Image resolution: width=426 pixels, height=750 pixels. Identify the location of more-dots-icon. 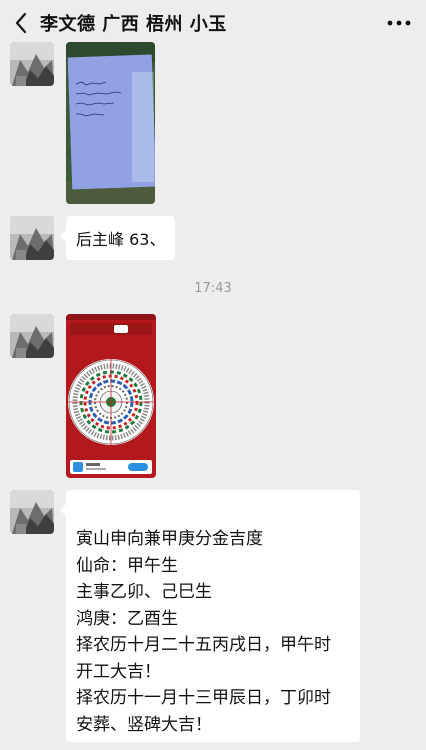
(399, 23).